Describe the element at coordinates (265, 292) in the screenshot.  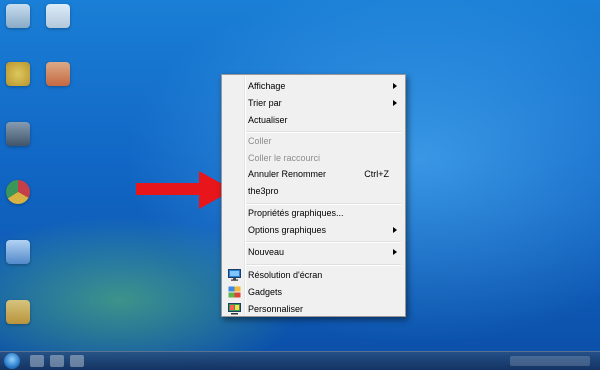
I see `menu-item-label: Gadgets` at that location.